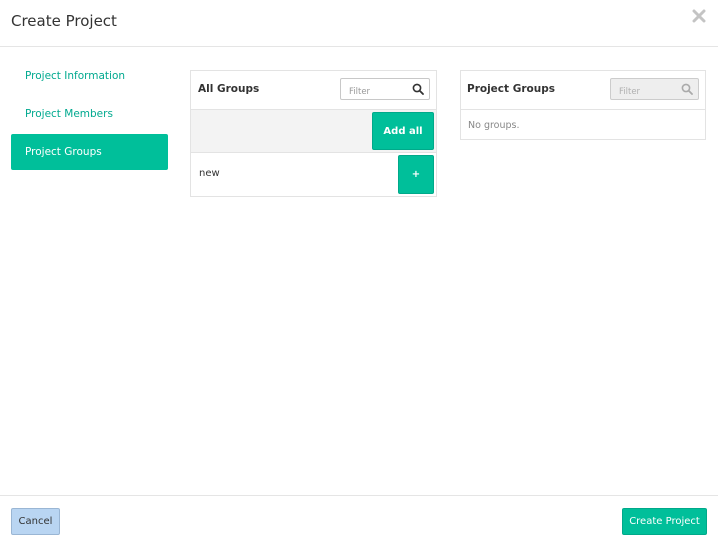 The height and width of the screenshot is (546, 718). I want to click on dialog-footer: Cancel Create Project, so click(359, 520).